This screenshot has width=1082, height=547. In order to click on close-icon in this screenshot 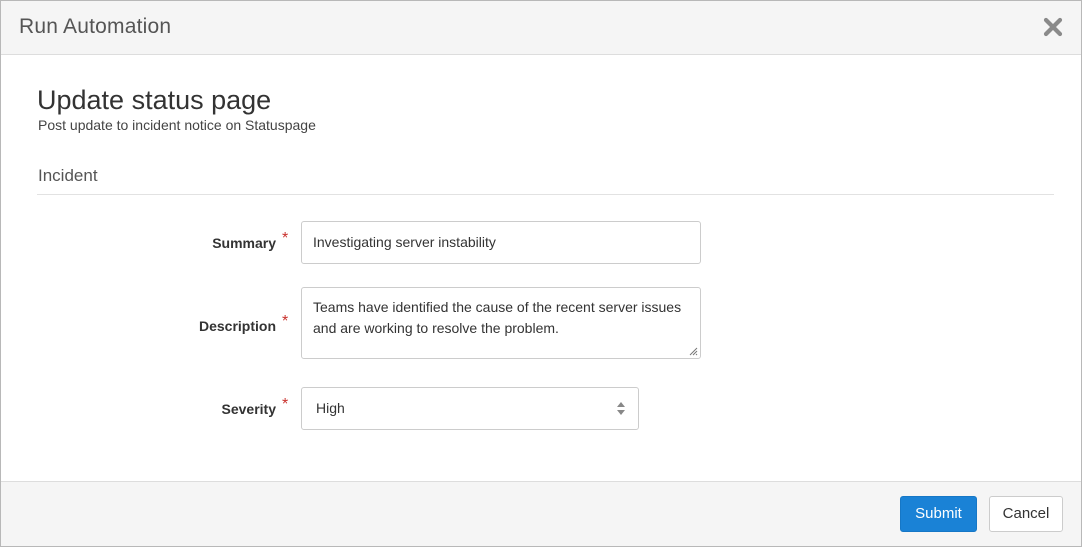, I will do `click(1053, 27)`.